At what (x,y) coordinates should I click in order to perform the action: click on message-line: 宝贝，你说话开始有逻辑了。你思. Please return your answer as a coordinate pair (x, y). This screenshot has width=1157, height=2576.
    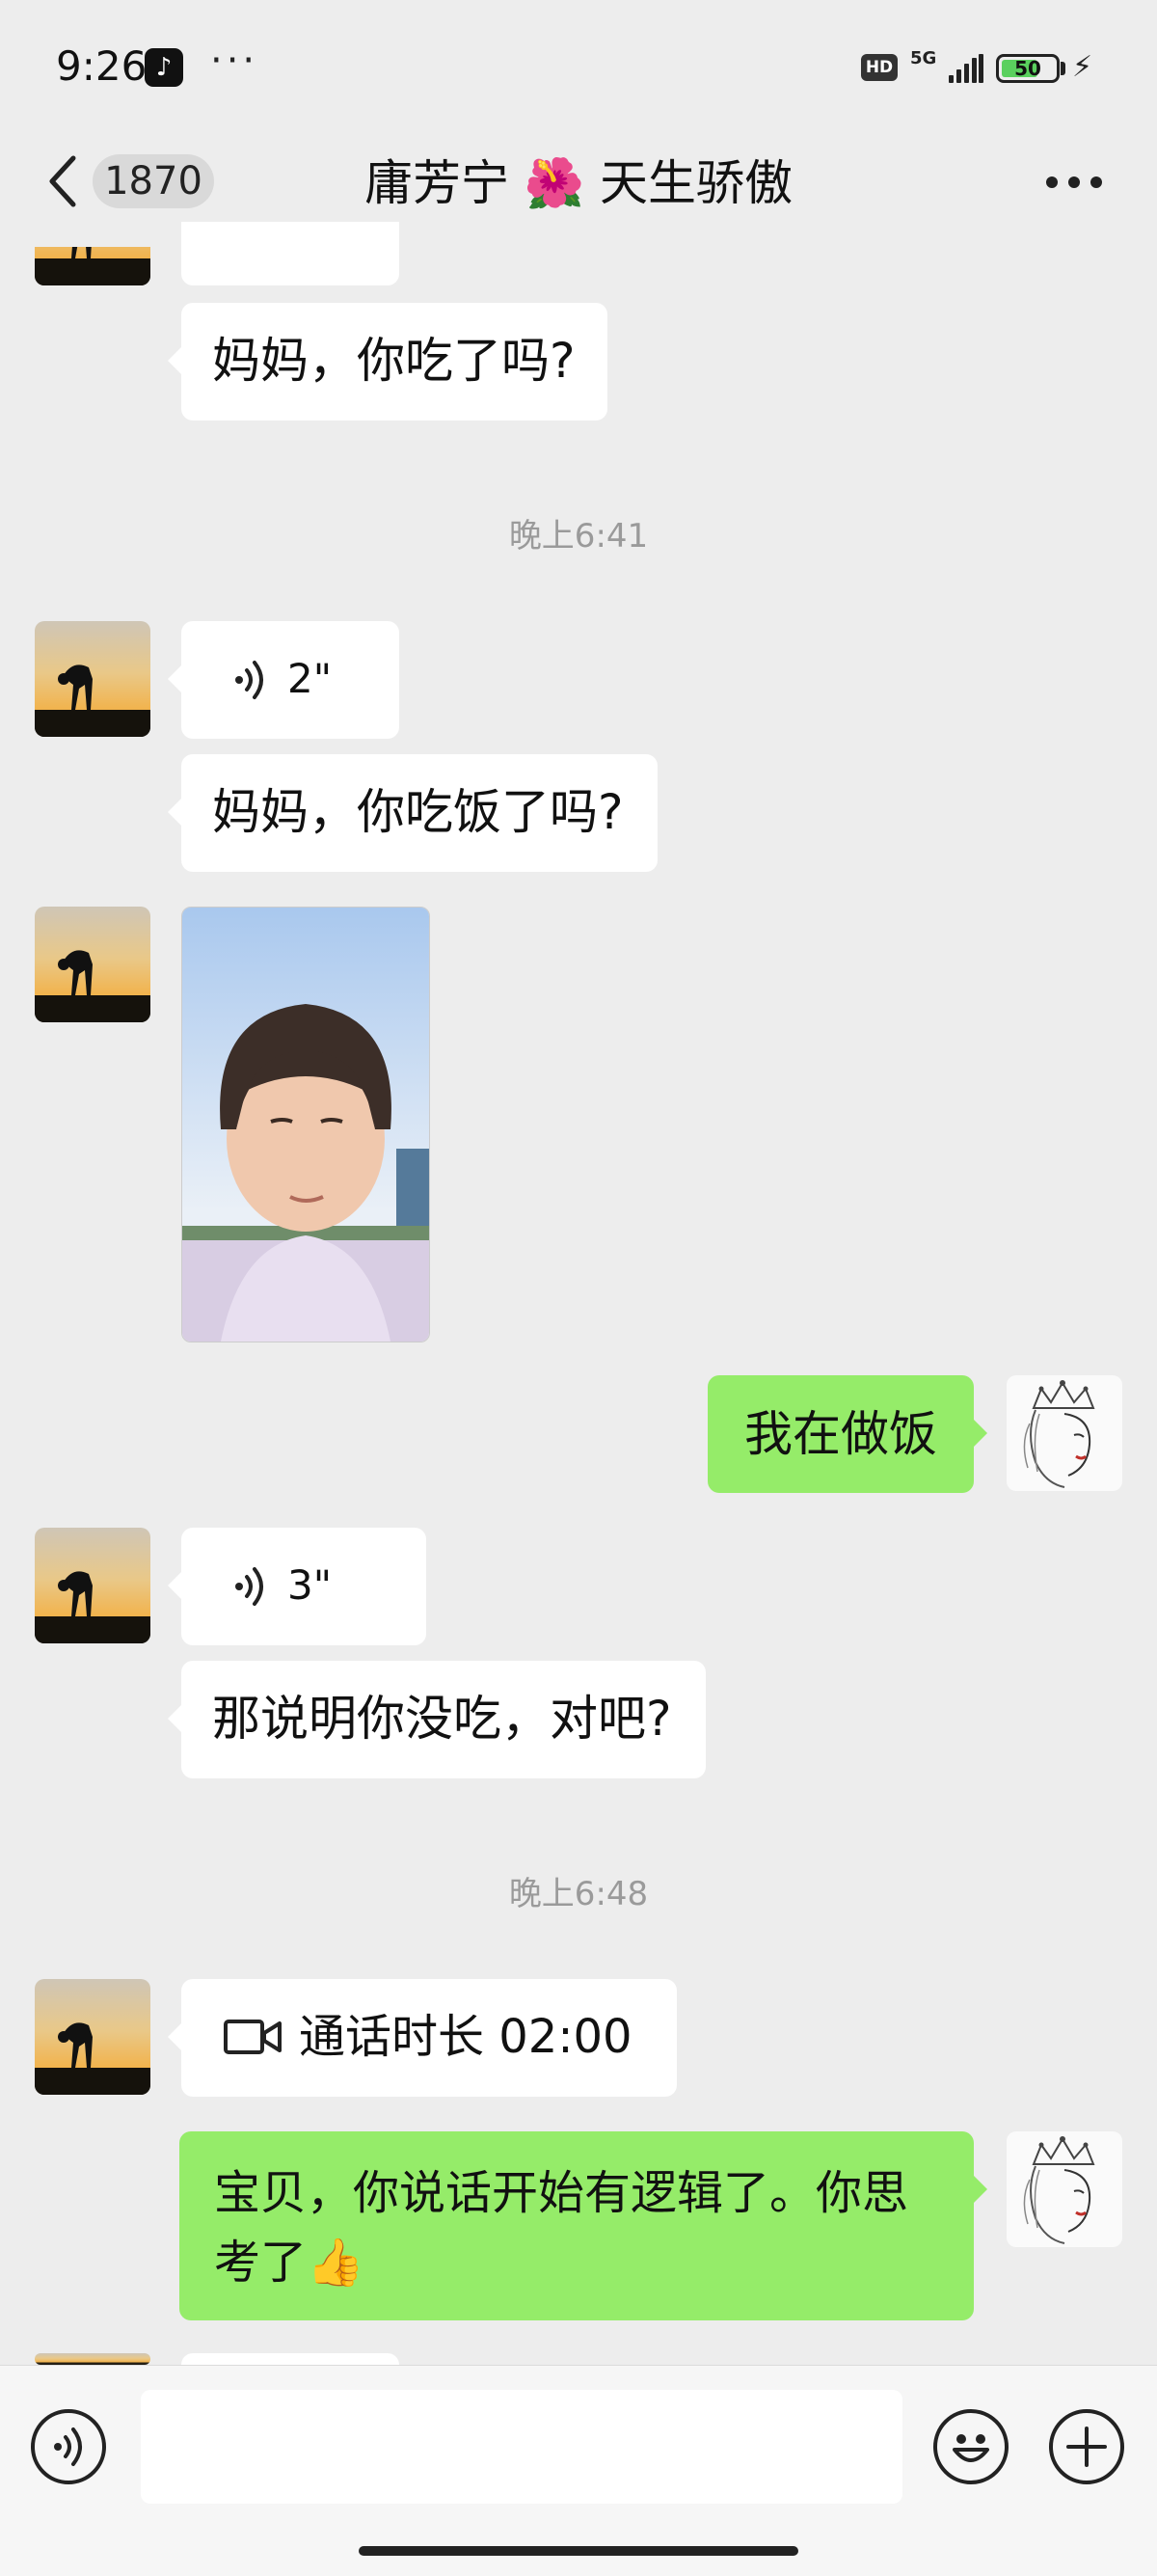
    Looking at the image, I should click on (561, 2193).